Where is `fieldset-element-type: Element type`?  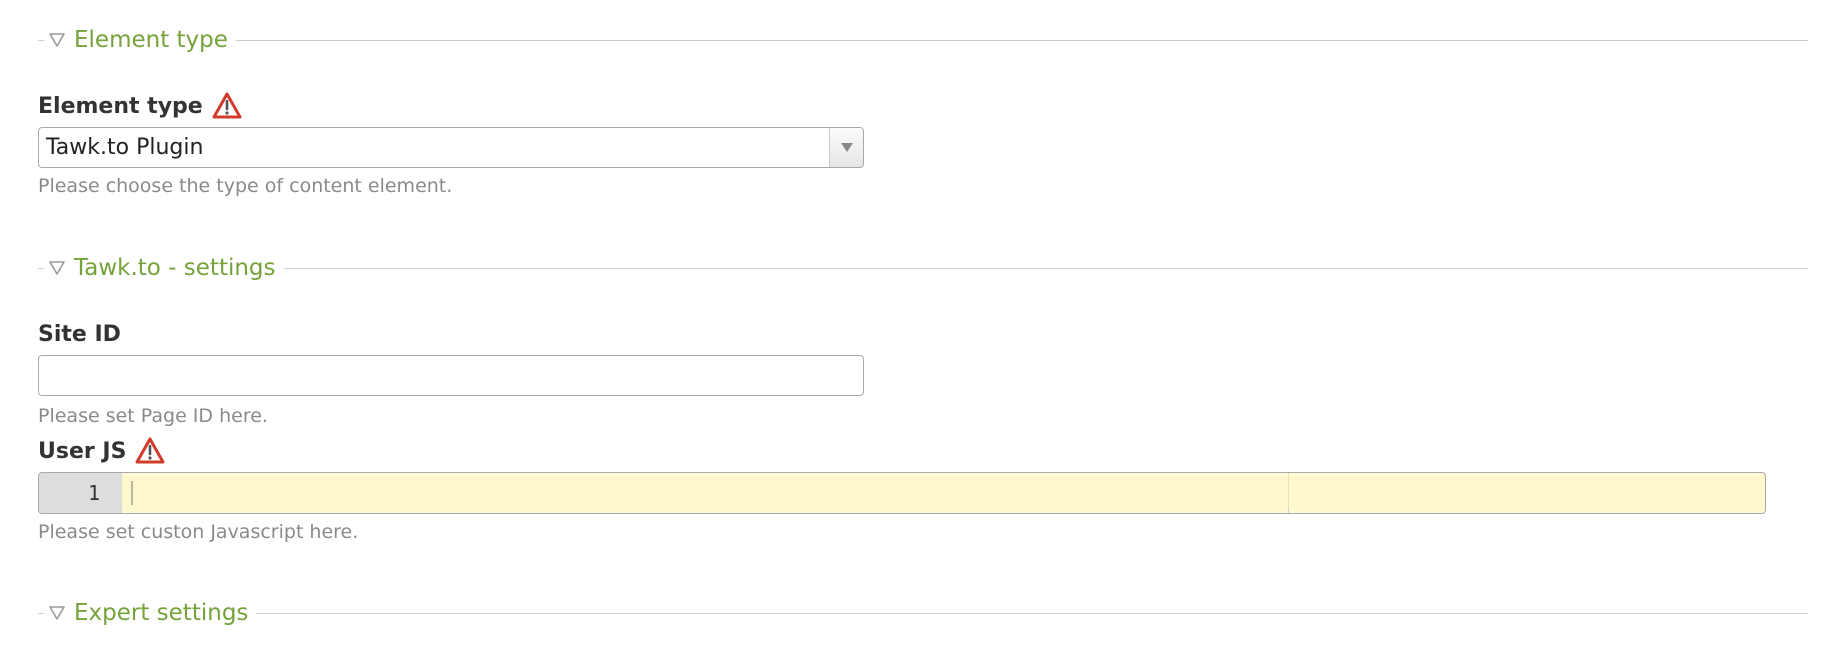 fieldset-element-type: Element type is located at coordinates (923, 40).